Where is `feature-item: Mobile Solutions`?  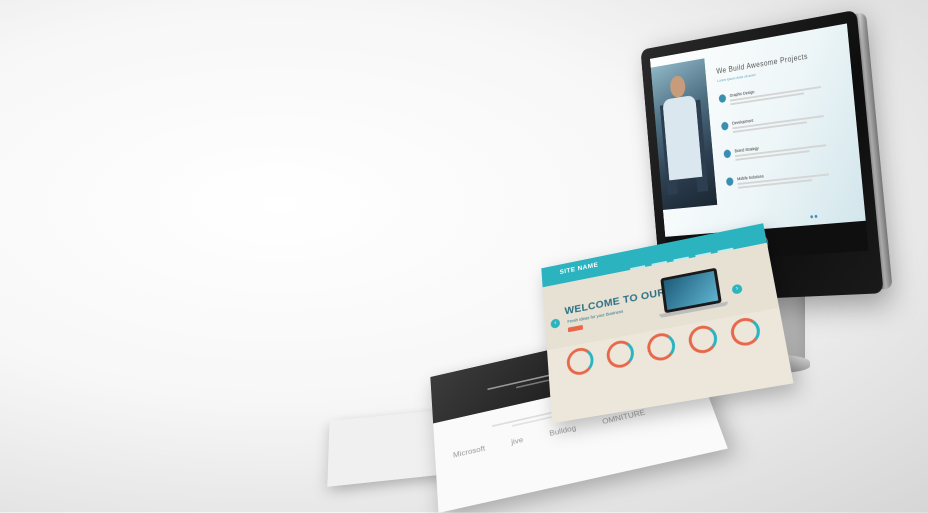
feature-item: Mobile Solutions is located at coordinates (784, 177).